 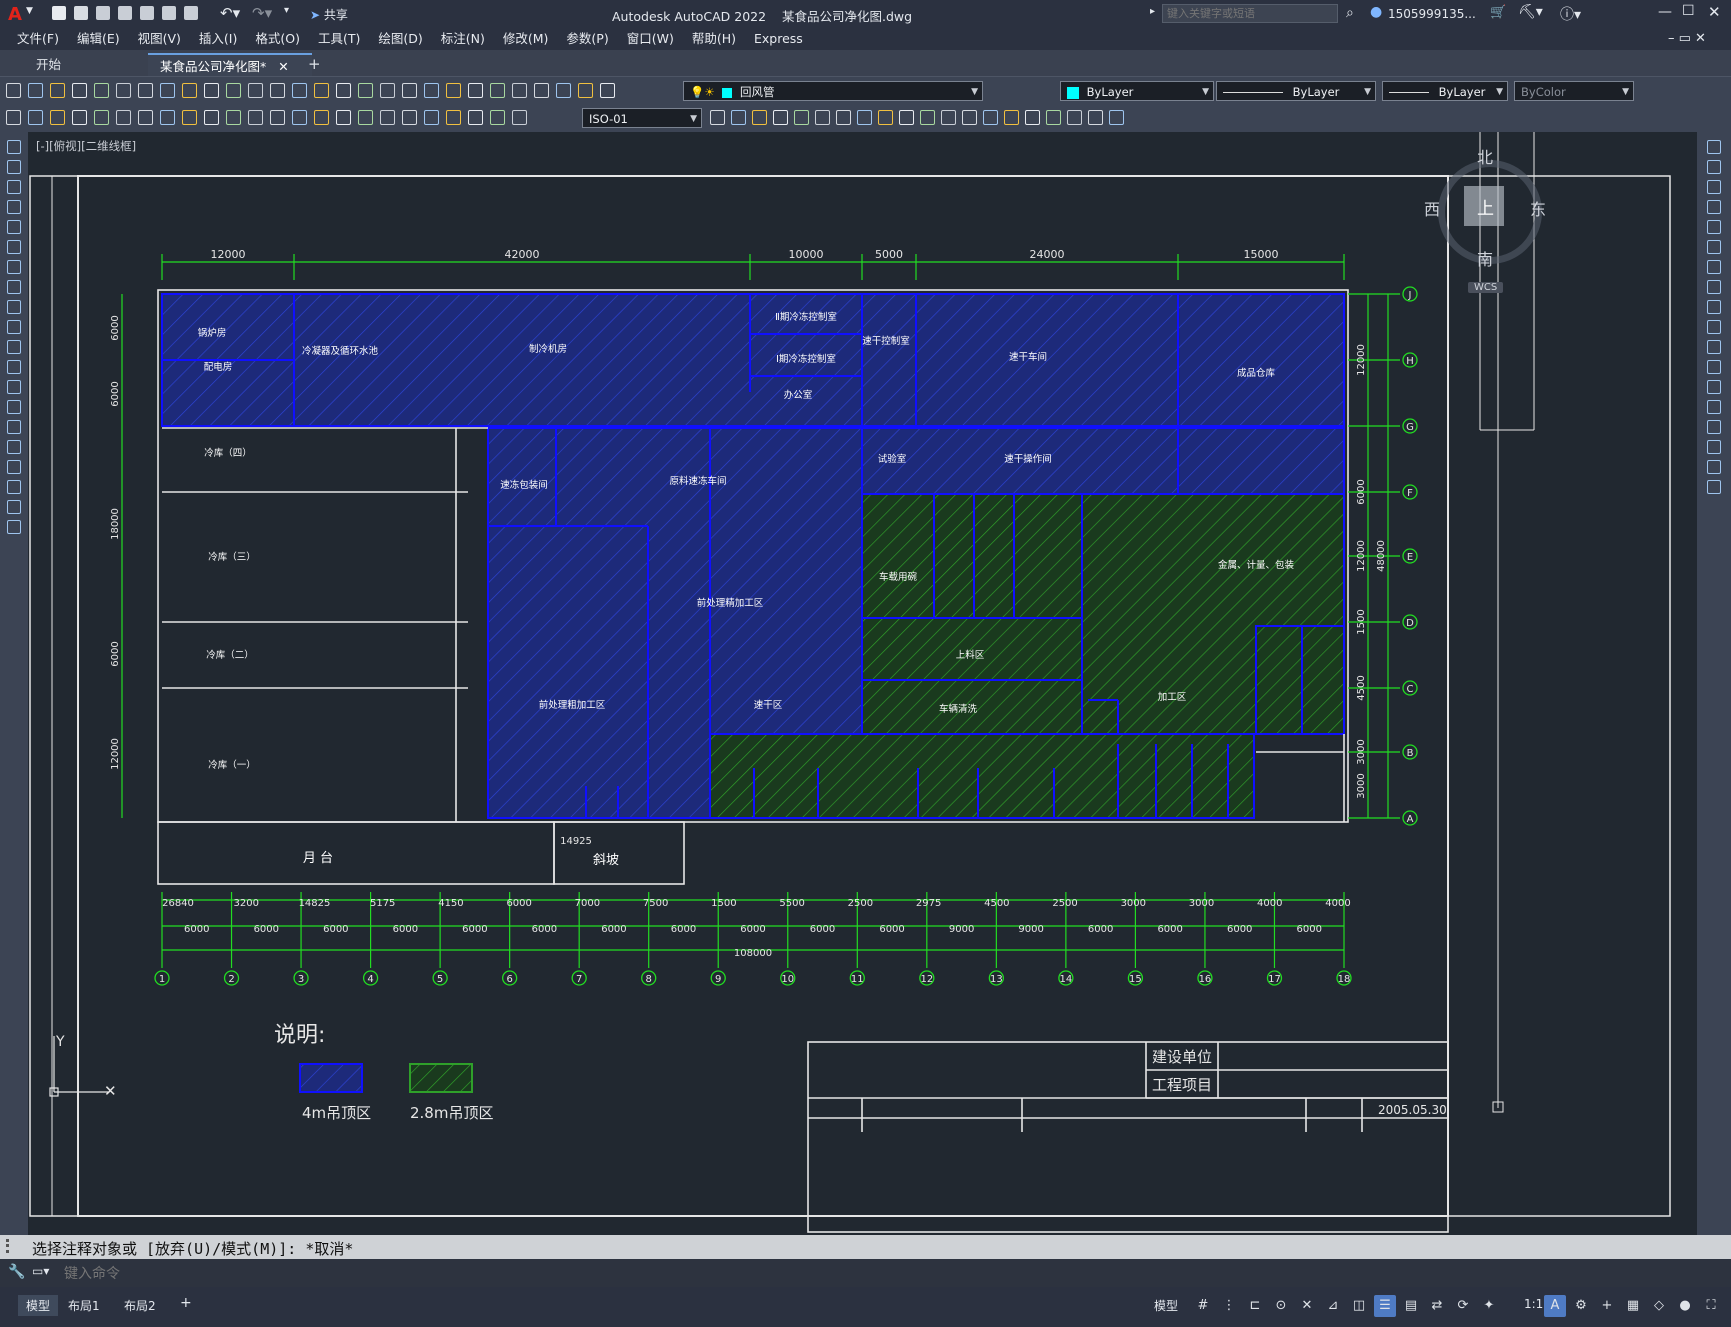 What do you see at coordinates (1152, 11) in the screenshot?
I see `search-expand-icon: ▸` at bounding box center [1152, 11].